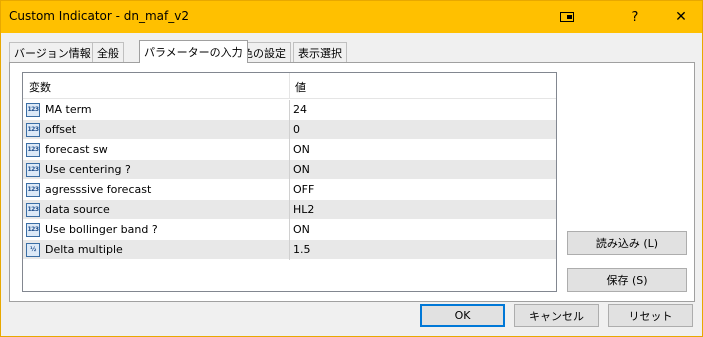 This screenshot has width=703, height=337. What do you see at coordinates (289, 170) in the screenshot?
I see `table-row: 123 Use centering ? ON` at bounding box center [289, 170].